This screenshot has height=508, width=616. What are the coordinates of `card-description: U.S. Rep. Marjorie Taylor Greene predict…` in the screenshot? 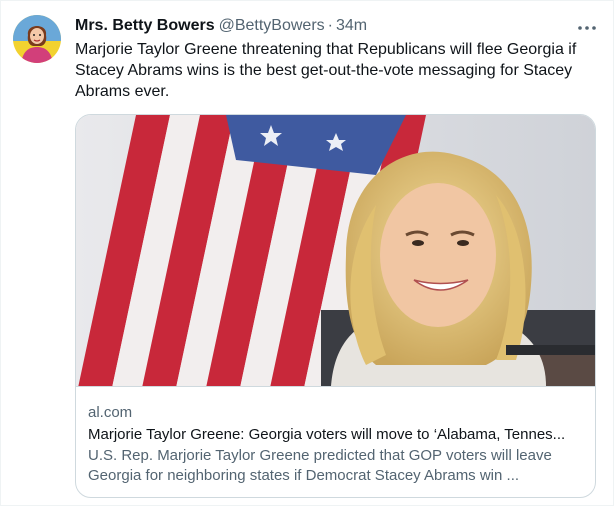 It's located at (320, 465).